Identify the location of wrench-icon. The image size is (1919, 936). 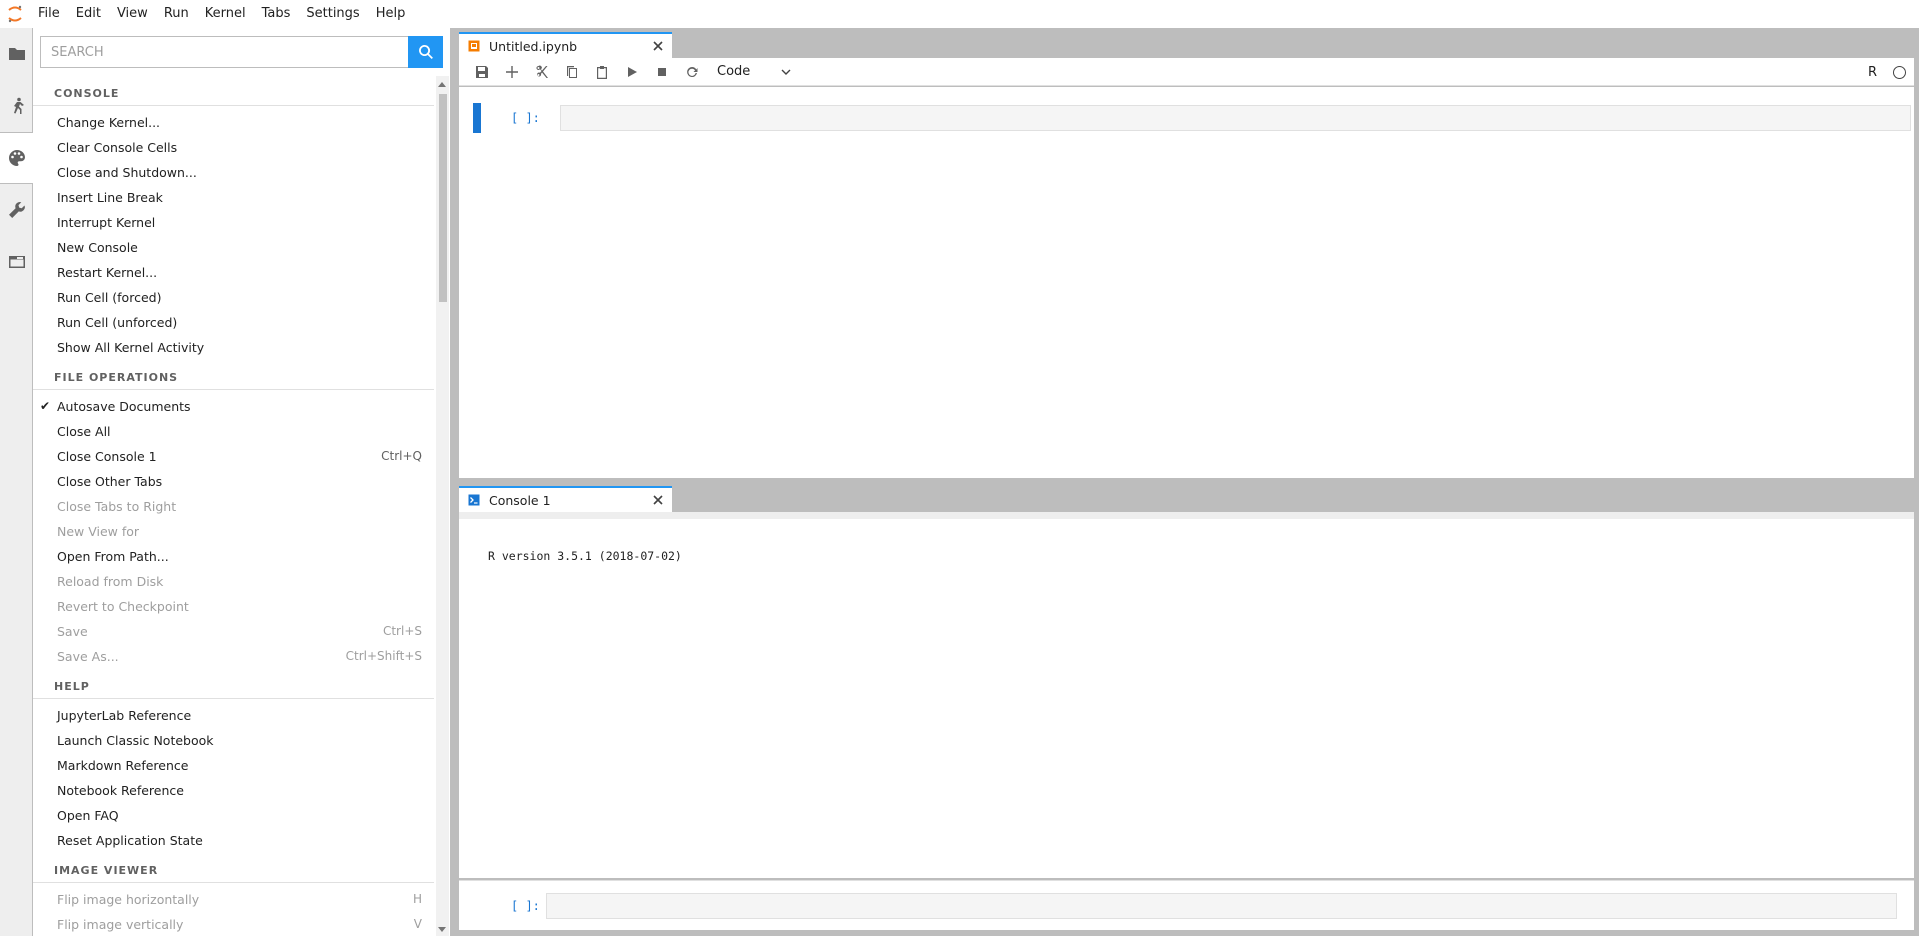
(16, 210).